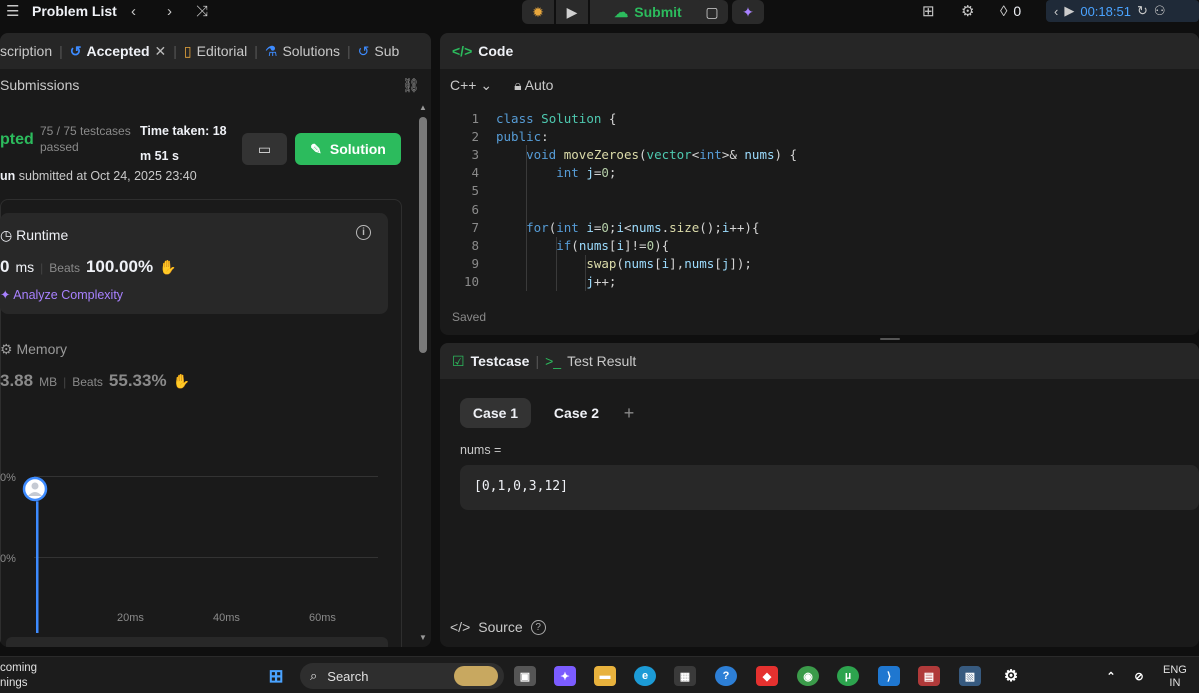  I want to click on info-icon: i, so click(363, 232).